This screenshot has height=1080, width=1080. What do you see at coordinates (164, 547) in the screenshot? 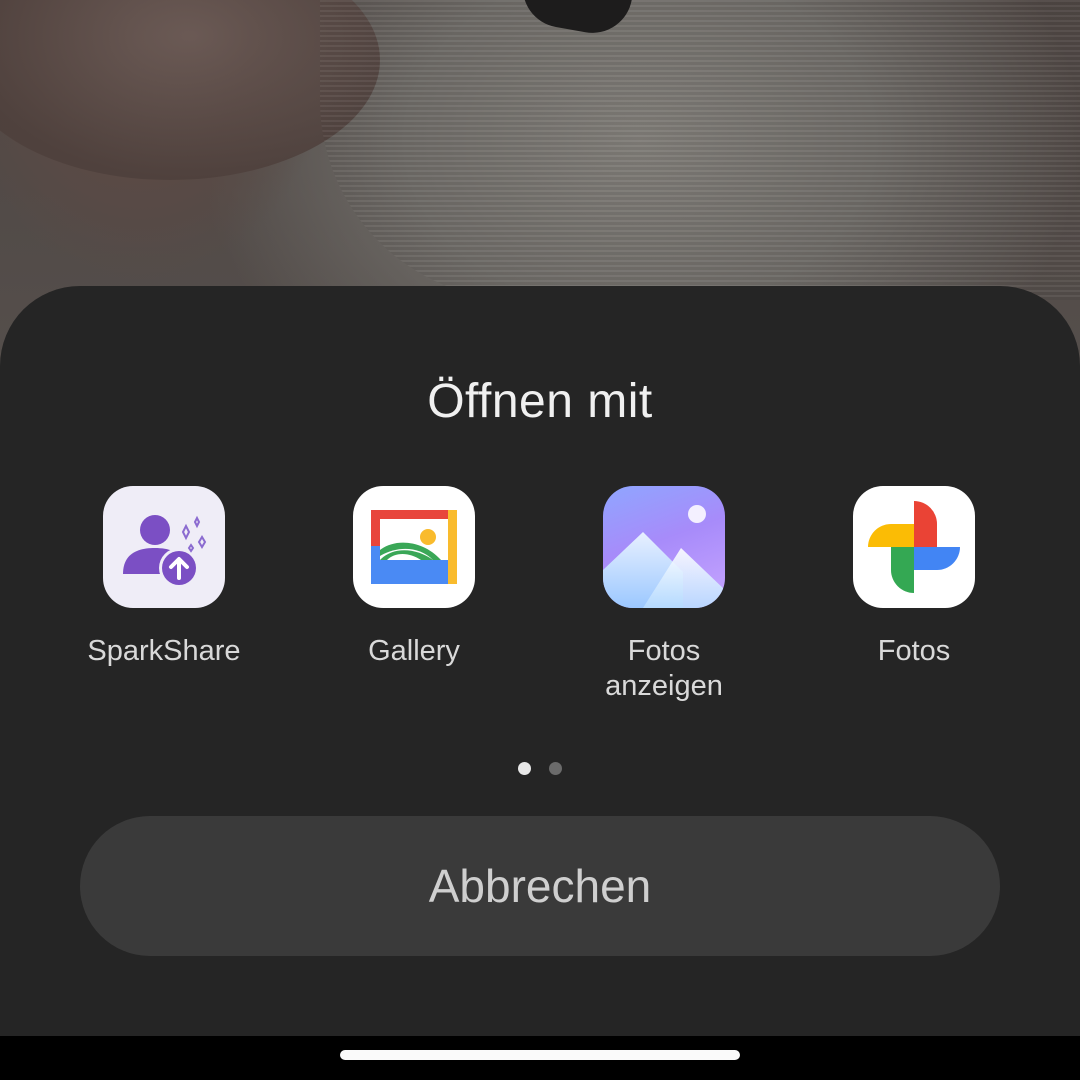
I see `sparkshare-app-icon` at bounding box center [164, 547].